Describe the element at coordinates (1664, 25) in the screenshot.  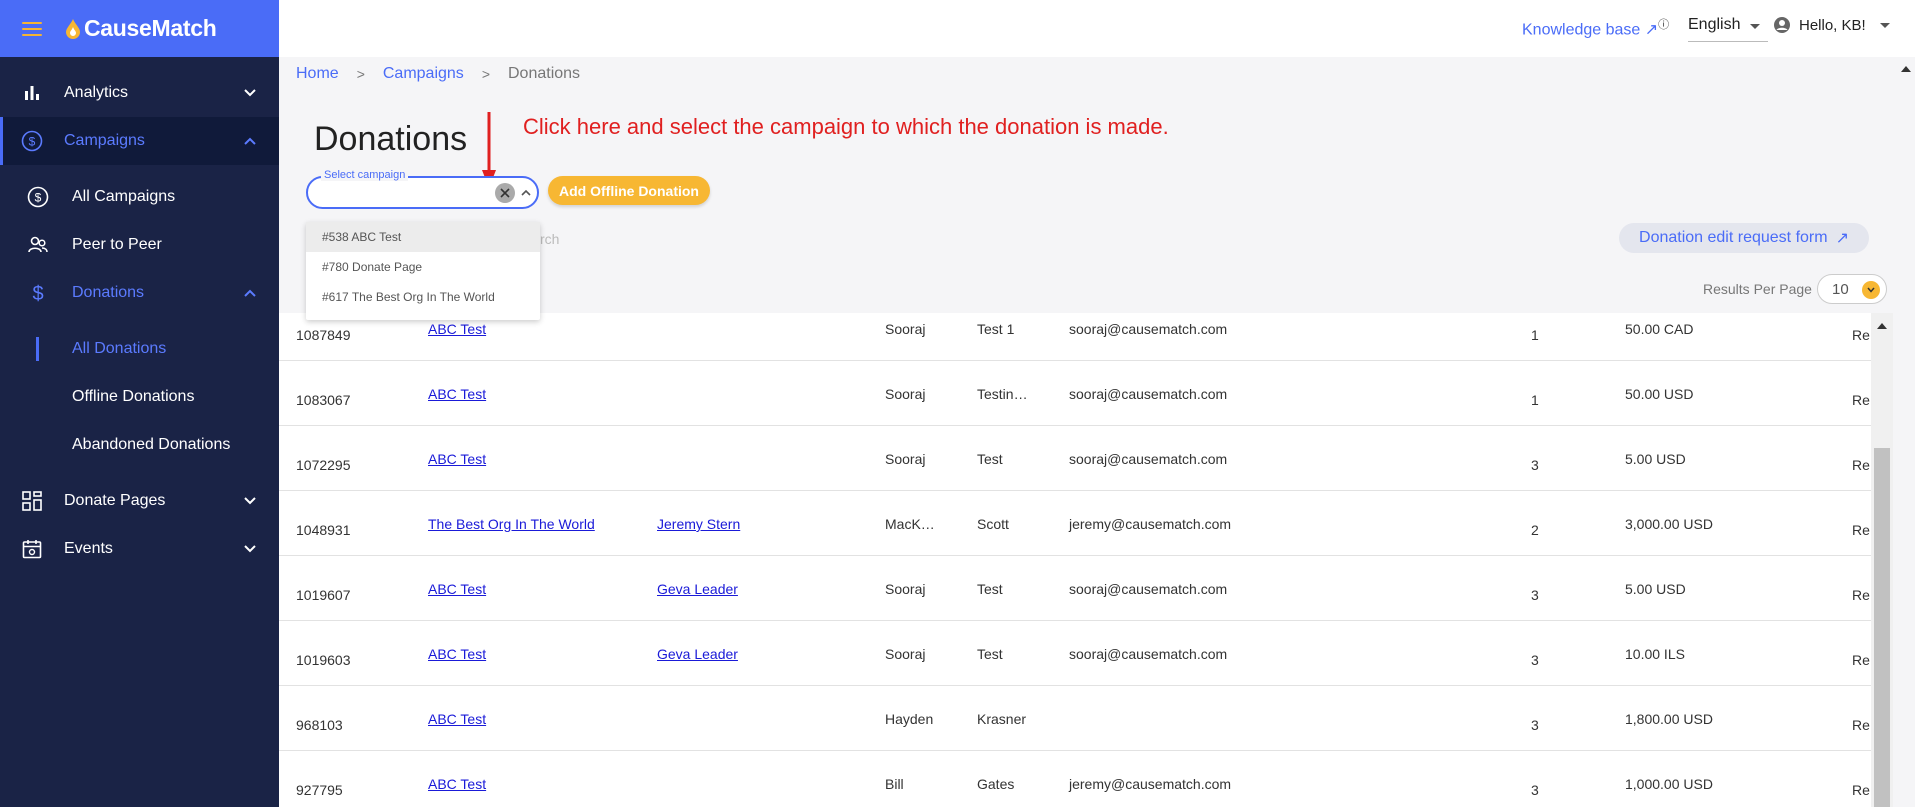
I see `info-icon: ⓘ` at that location.